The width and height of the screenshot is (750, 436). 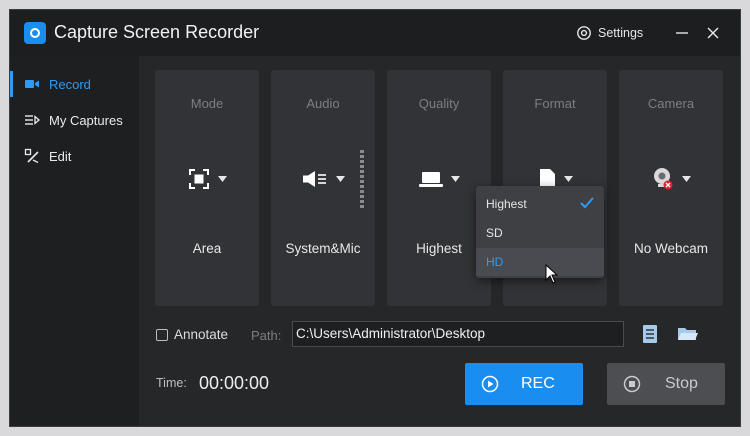 I want to click on folder-icon, so click(x=688, y=334).